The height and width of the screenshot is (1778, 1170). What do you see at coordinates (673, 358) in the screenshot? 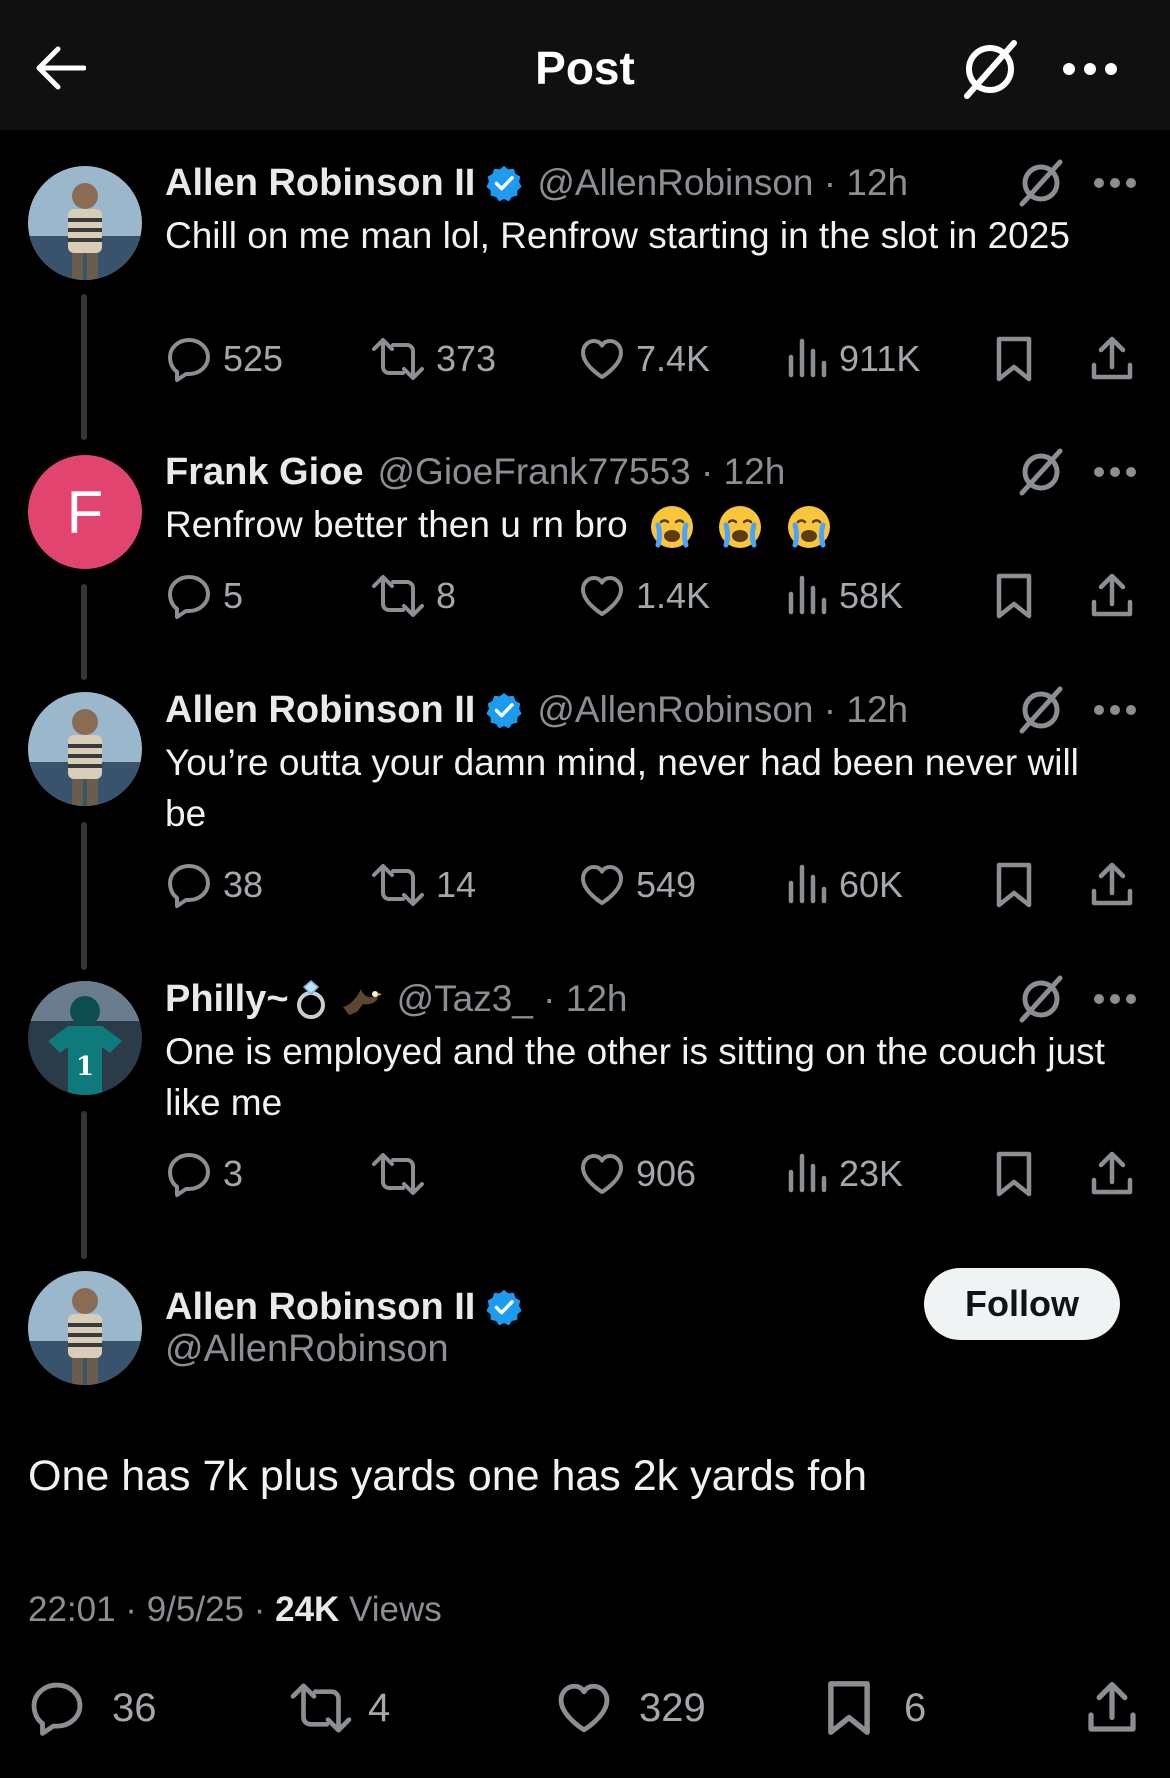
I see `like-count: 7.4K` at bounding box center [673, 358].